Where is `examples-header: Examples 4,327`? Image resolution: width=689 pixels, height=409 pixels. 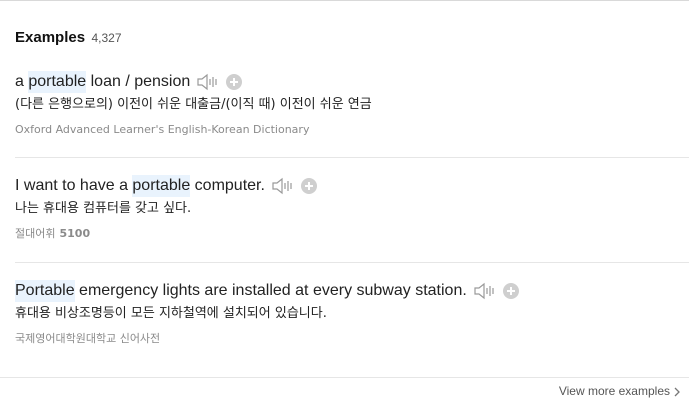 examples-header: Examples 4,327 is located at coordinates (68, 38).